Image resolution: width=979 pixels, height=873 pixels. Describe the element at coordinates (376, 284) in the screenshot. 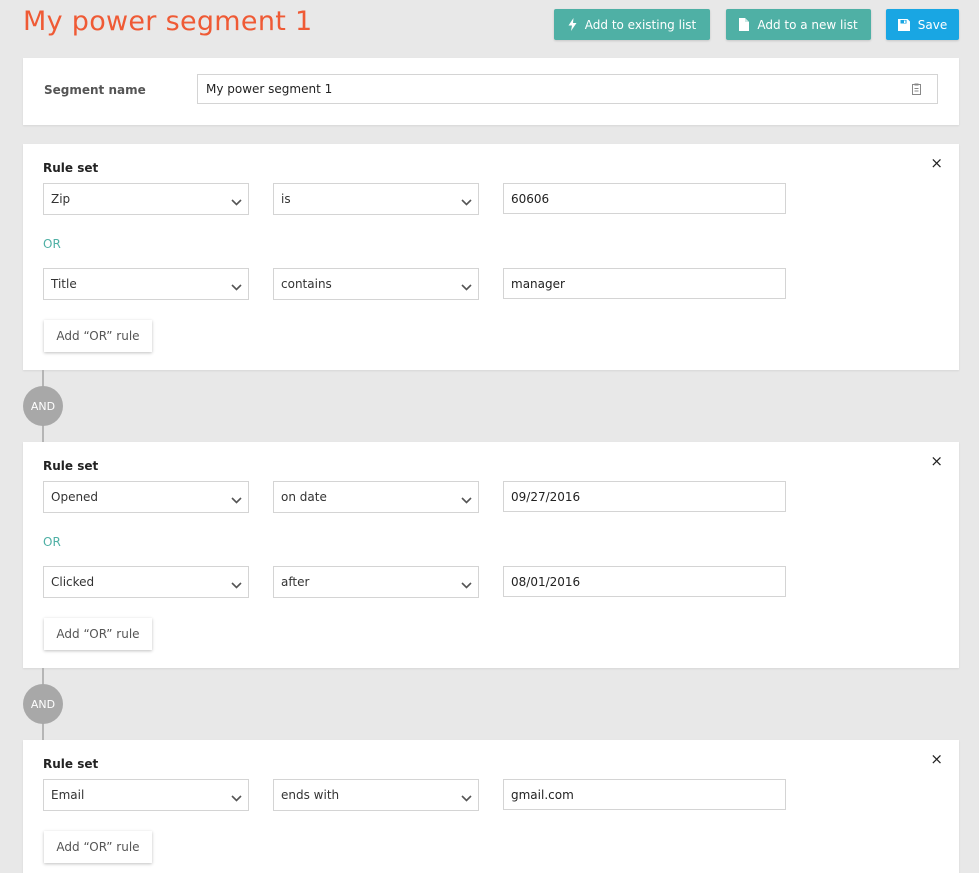

I see `operator-select: contains` at that location.